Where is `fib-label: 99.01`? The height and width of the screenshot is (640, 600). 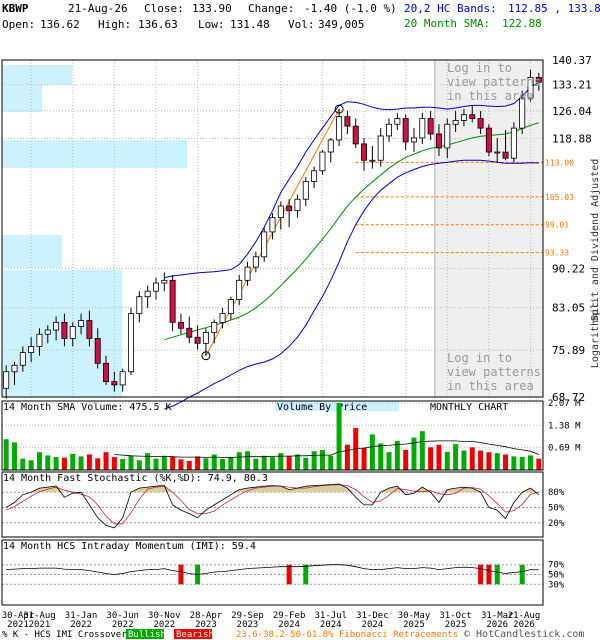 fib-label: 99.01 is located at coordinates (557, 225).